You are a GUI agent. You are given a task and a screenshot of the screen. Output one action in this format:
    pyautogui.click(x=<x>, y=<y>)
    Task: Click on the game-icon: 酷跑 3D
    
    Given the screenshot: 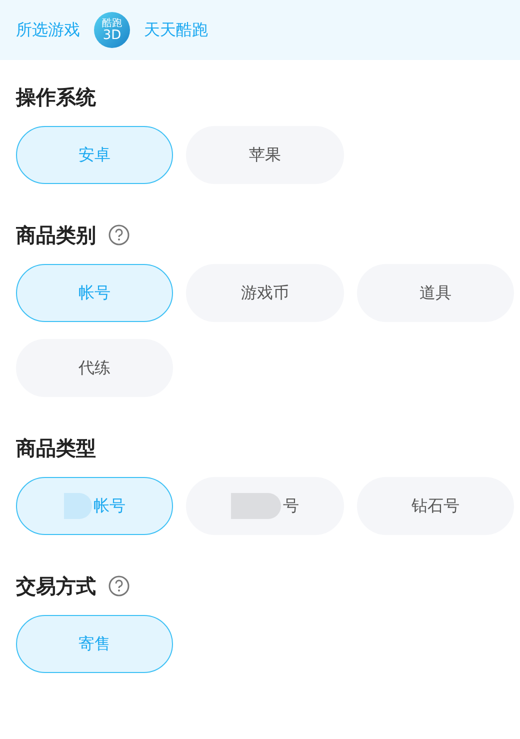 What is the action you would take?
    pyautogui.click(x=112, y=30)
    